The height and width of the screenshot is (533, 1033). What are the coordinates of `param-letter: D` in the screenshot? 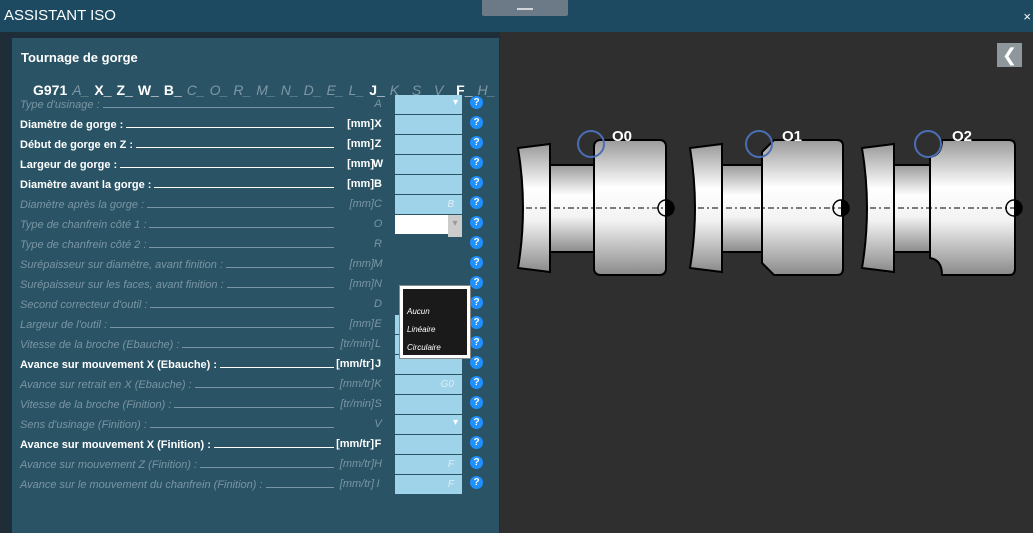 It's located at (378, 304).